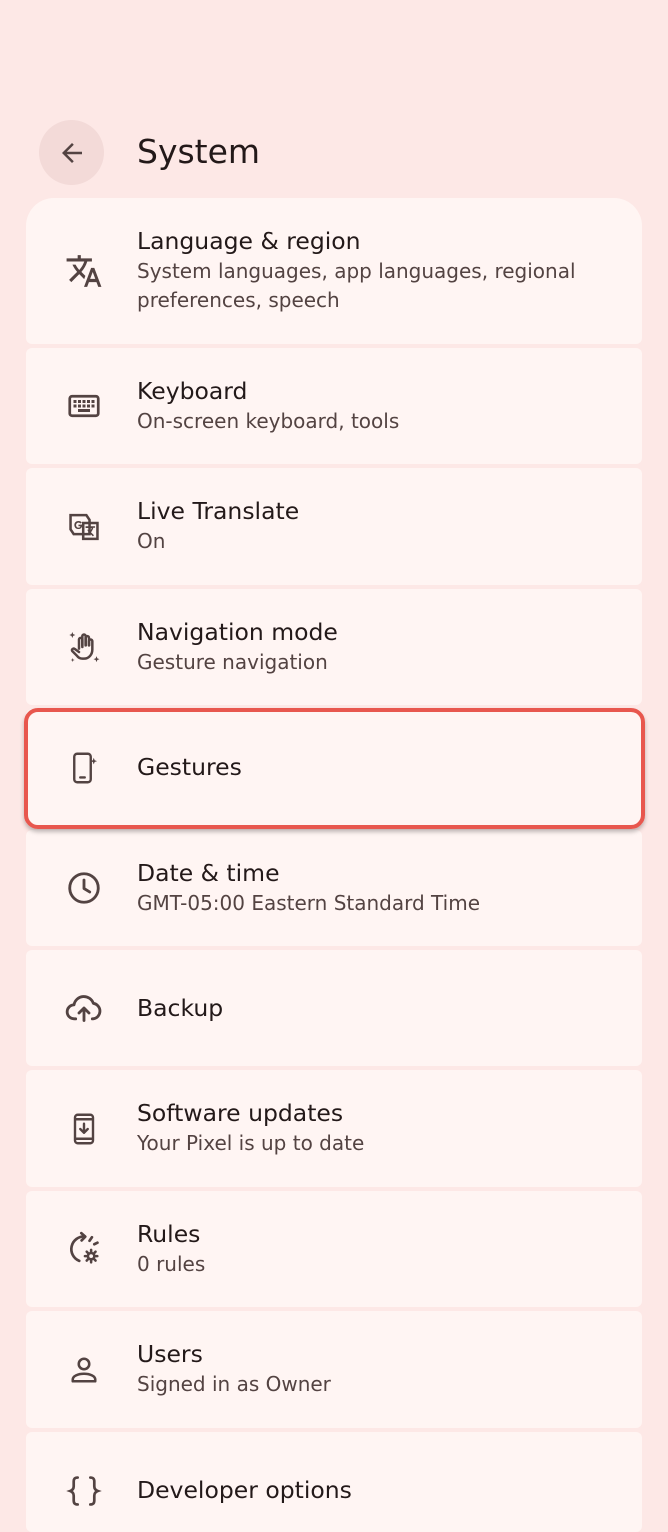 Image resolution: width=668 pixels, height=1532 pixels. What do you see at coordinates (218, 511) in the screenshot?
I see `setting-title: Live Translate` at bounding box center [218, 511].